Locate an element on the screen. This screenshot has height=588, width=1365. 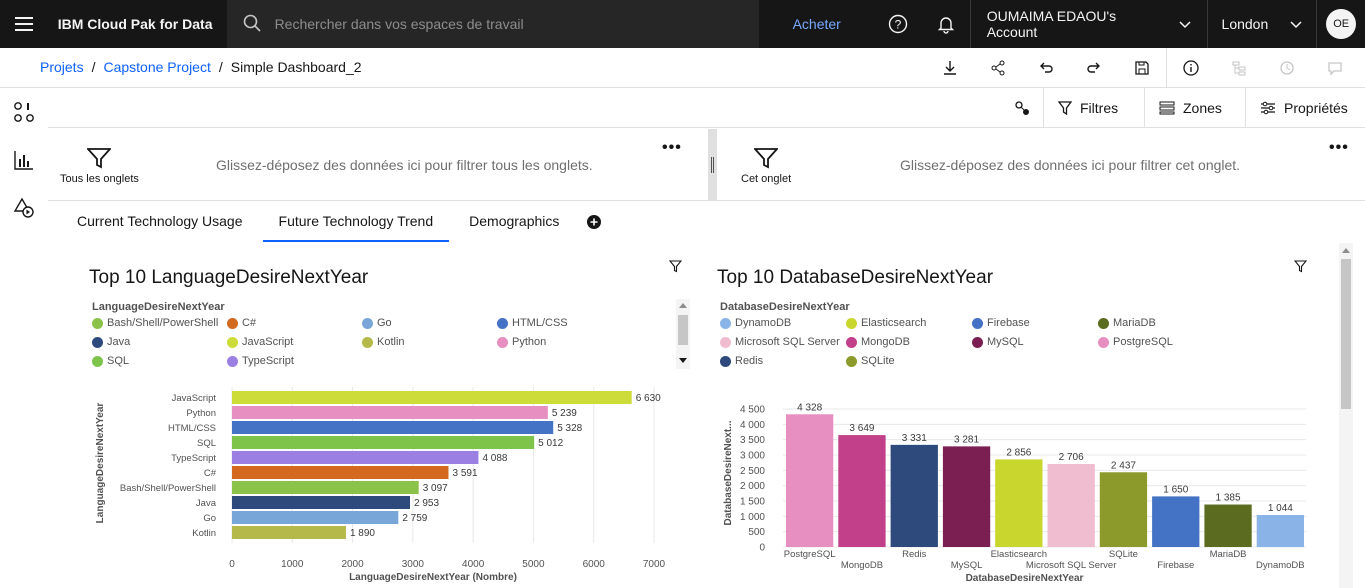
language-legend-item: Kotlin is located at coordinates (383, 342).